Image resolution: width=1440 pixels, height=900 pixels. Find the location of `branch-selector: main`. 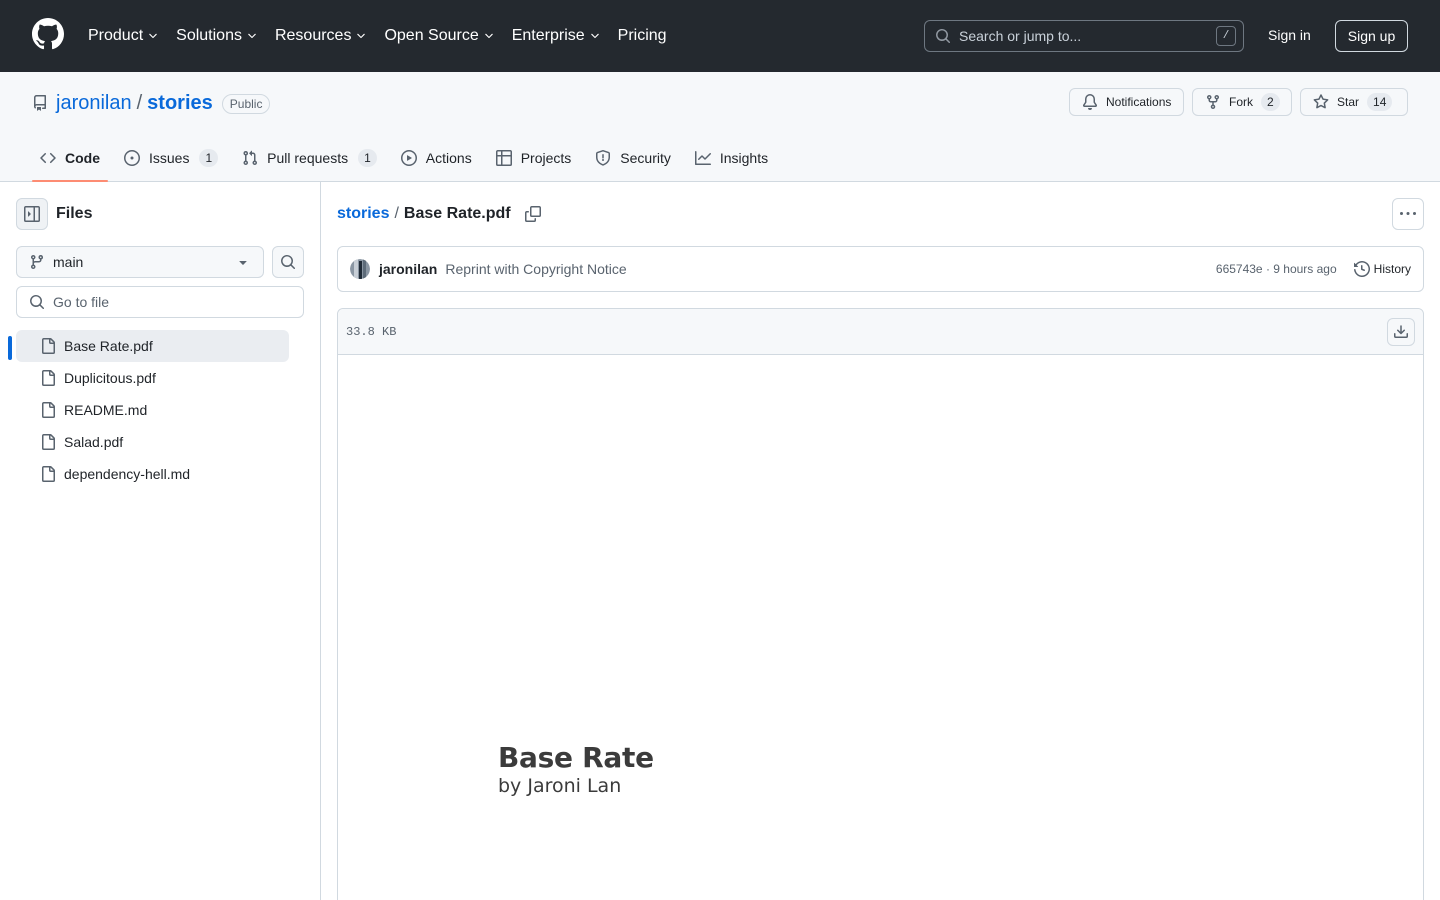

branch-selector: main is located at coordinates (140, 262).